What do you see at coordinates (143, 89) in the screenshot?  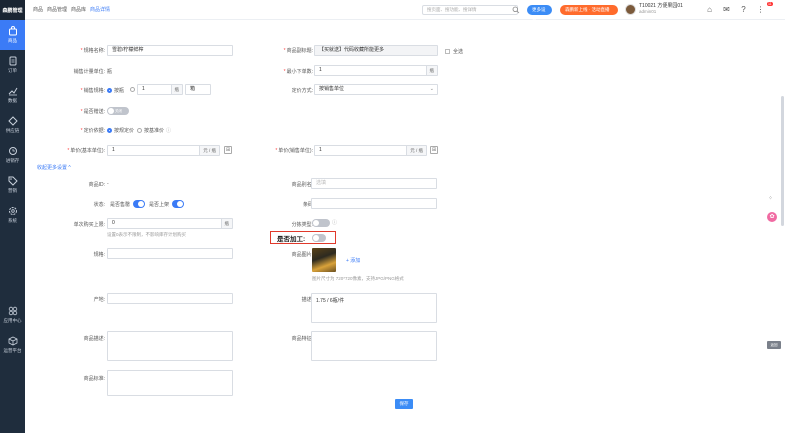 I see `sale-mode-qty: 1` at bounding box center [143, 89].